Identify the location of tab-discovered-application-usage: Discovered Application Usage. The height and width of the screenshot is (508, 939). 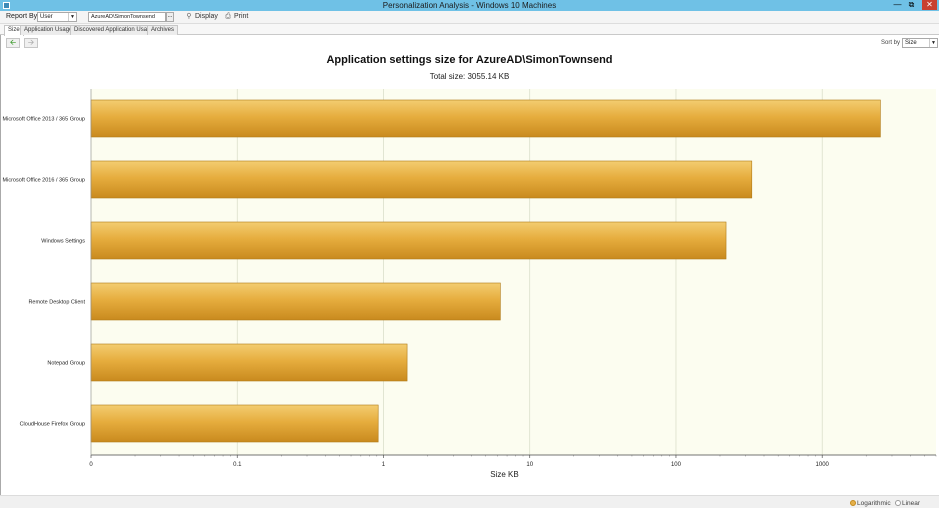
(114, 30).